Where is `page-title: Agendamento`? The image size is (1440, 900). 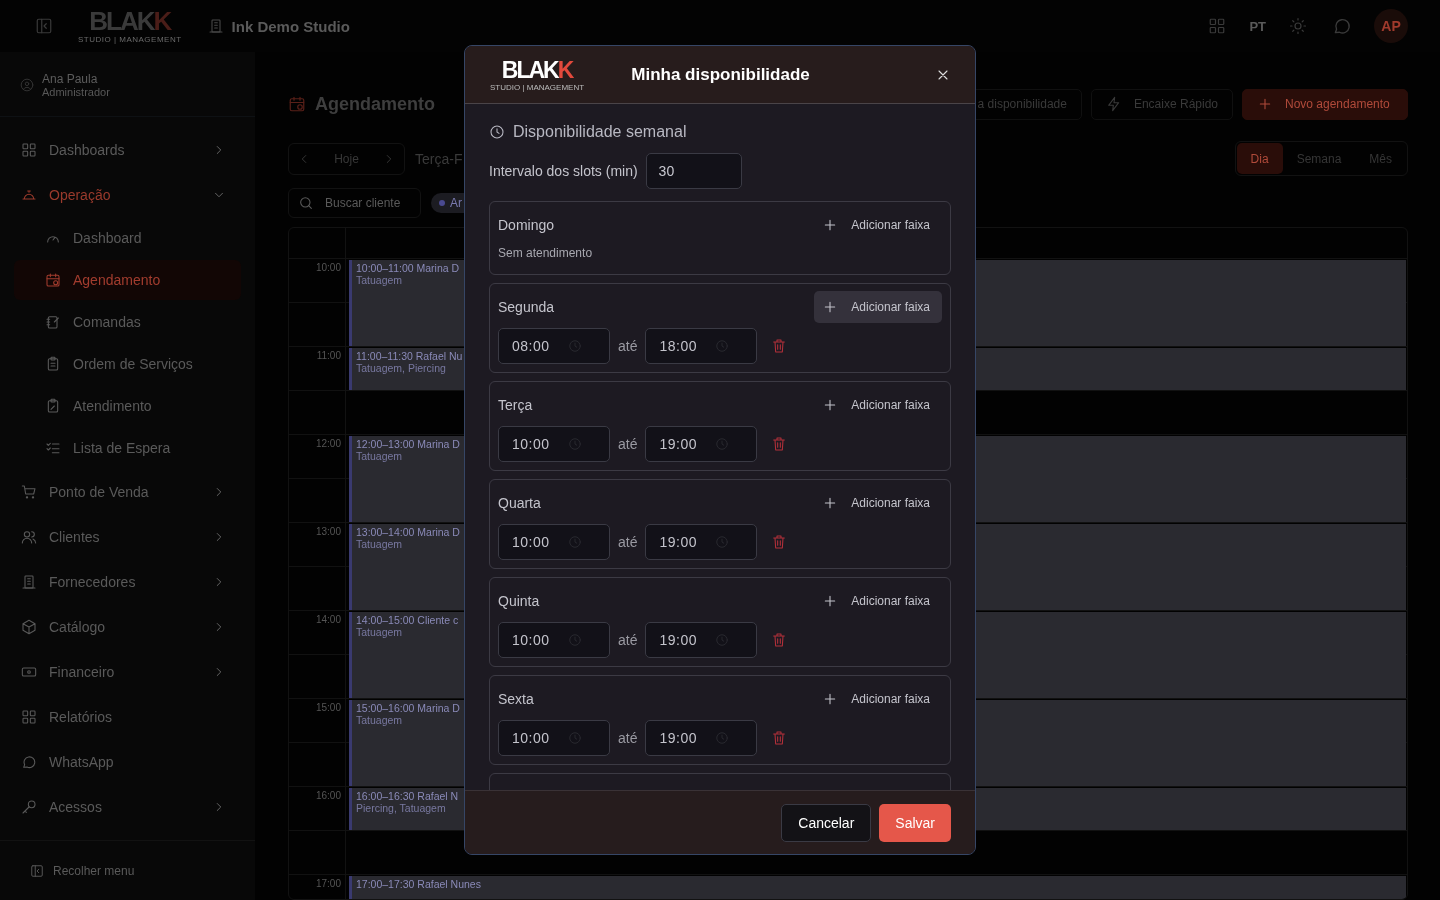
page-title: Agendamento is located at coordinates (375, 104).